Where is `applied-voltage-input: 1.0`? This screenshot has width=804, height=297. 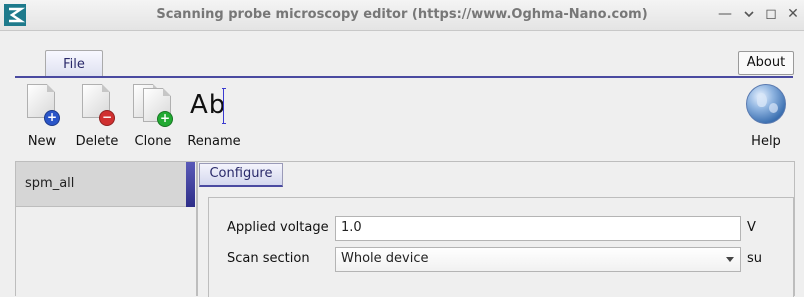
applied-voltage-input: 1.0 is located at coordinates (538, 228).